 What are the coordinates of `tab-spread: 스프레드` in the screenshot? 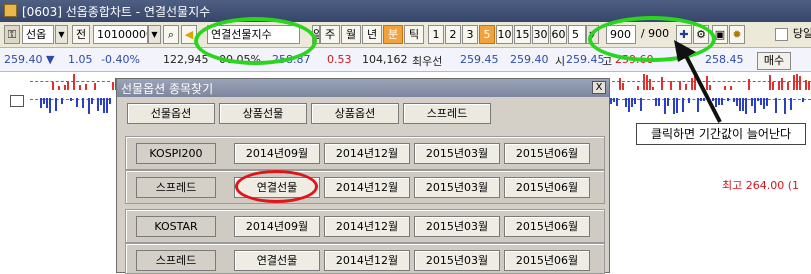 It's located at (447, 113).